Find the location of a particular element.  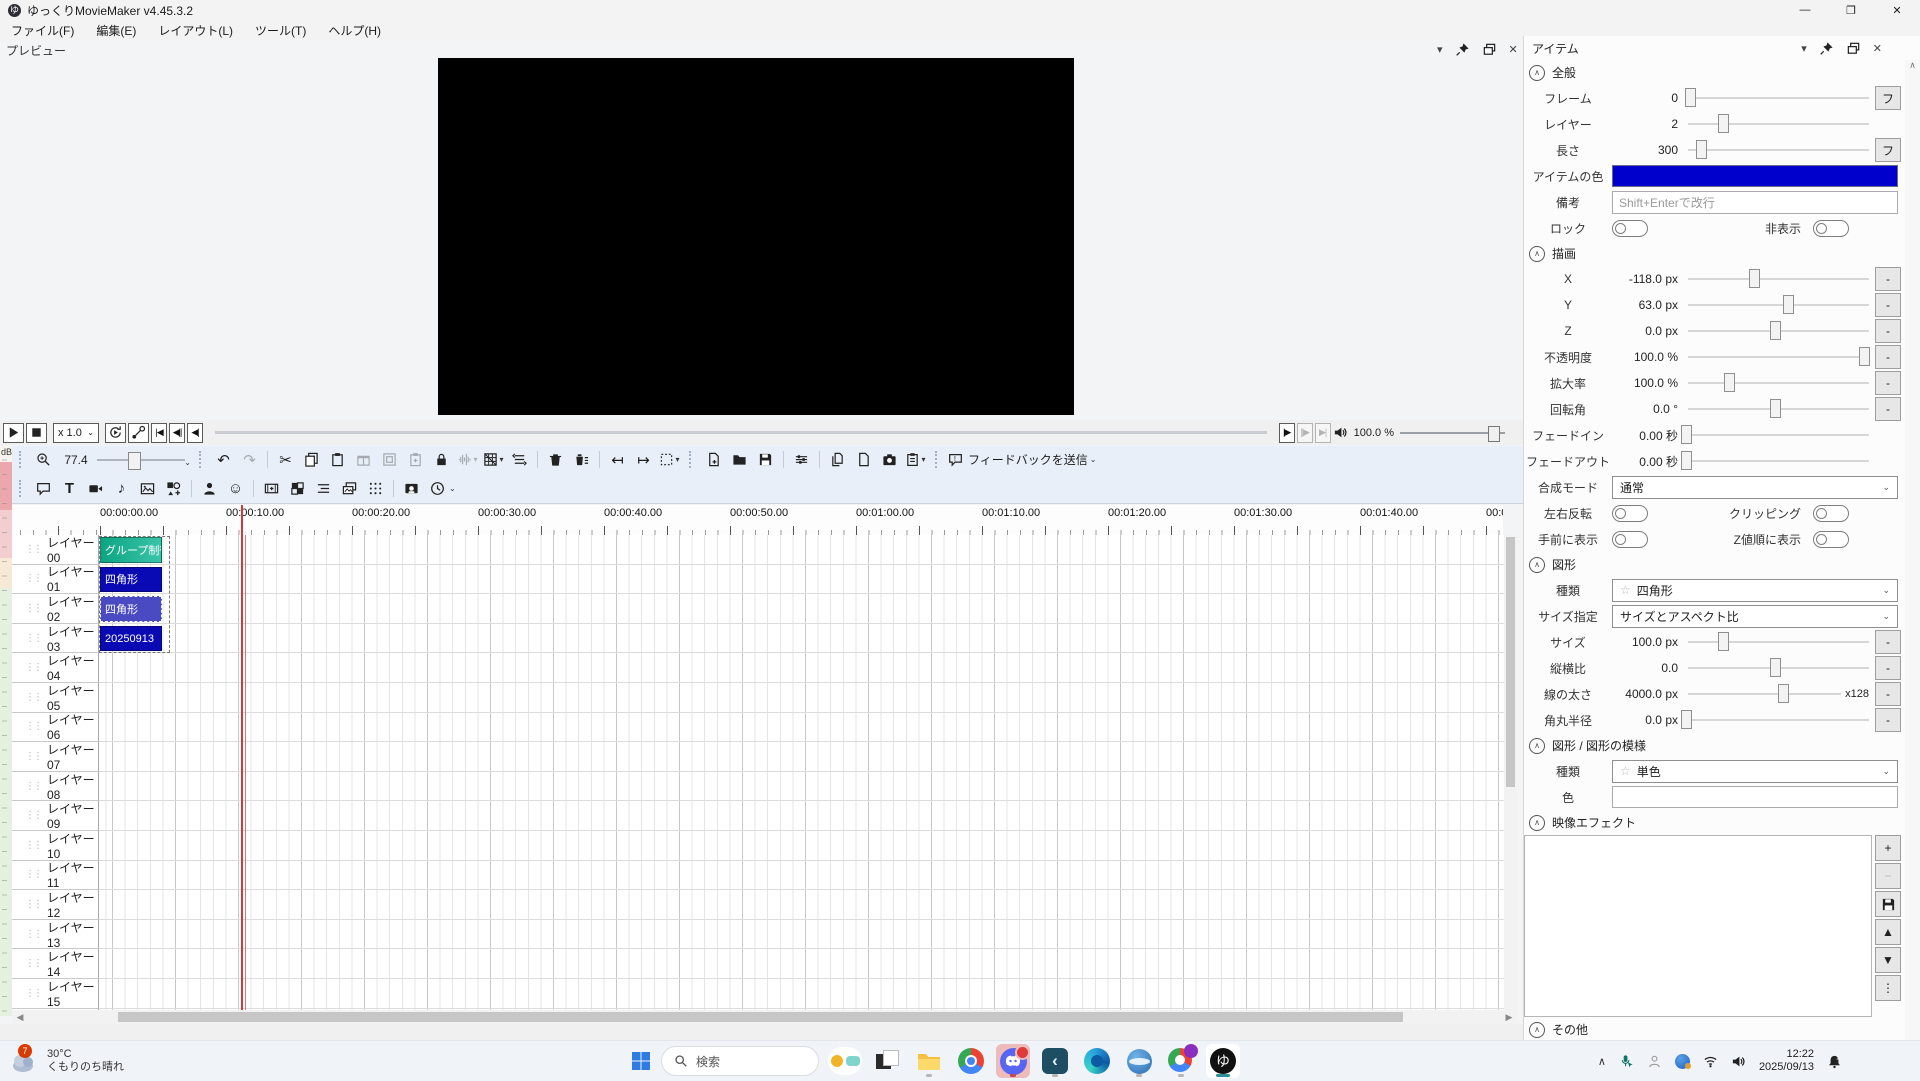

property-value: 100.0 px is located at coordinates (1649, 642).